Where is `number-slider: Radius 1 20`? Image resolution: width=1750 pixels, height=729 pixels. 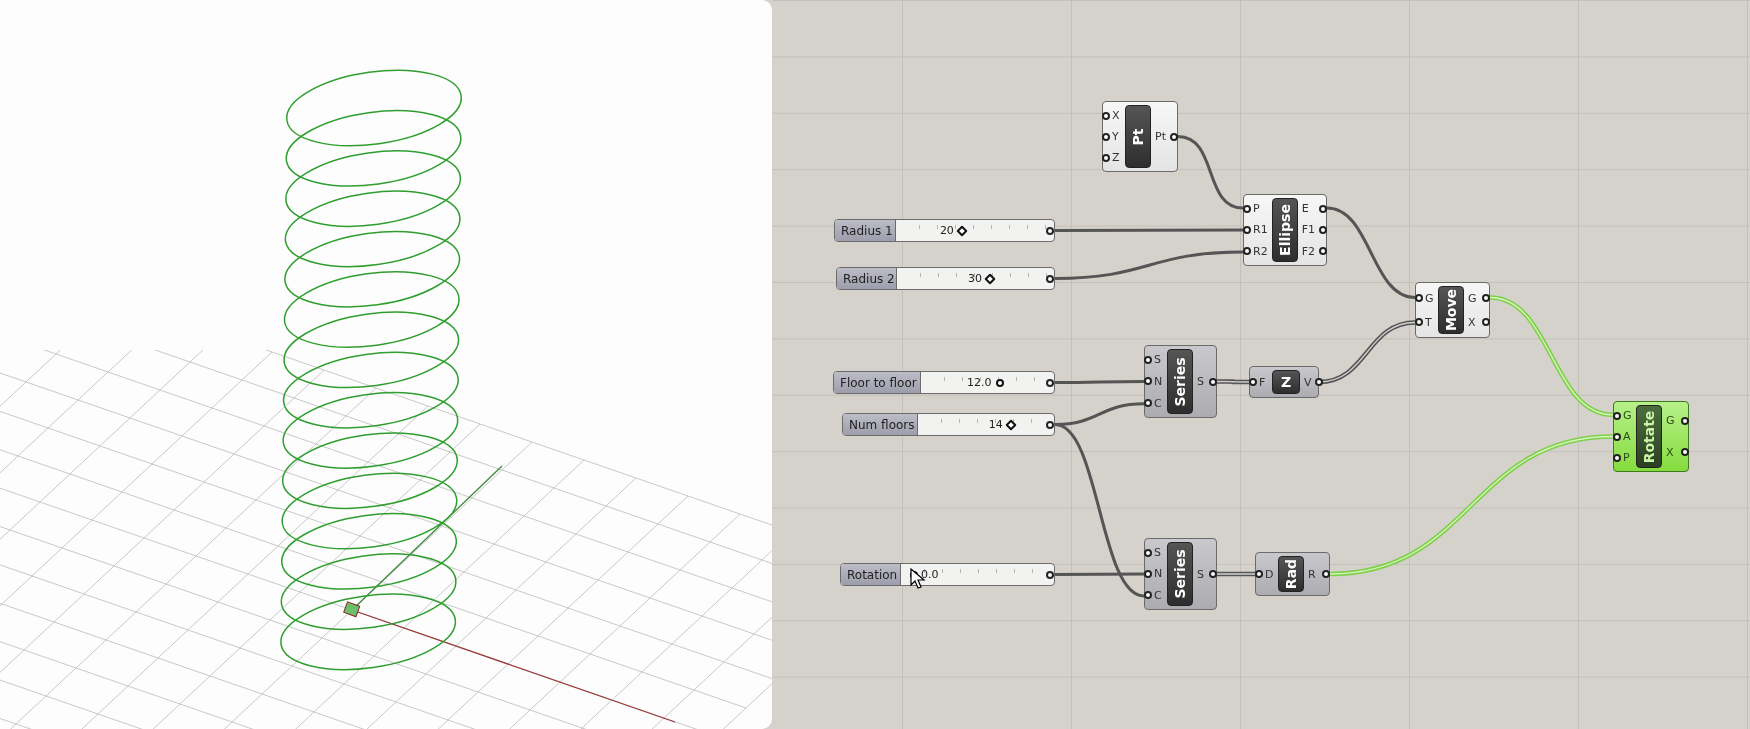 number-slider: Radius 1 20 is located at coordinates (944, 230).